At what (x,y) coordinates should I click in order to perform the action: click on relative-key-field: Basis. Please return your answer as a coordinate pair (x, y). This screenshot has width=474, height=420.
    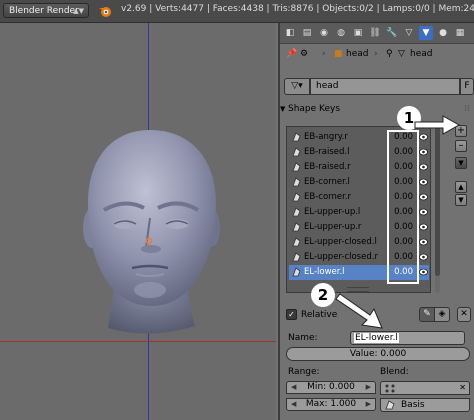
    Looking at the image, I should click on (425, 405).